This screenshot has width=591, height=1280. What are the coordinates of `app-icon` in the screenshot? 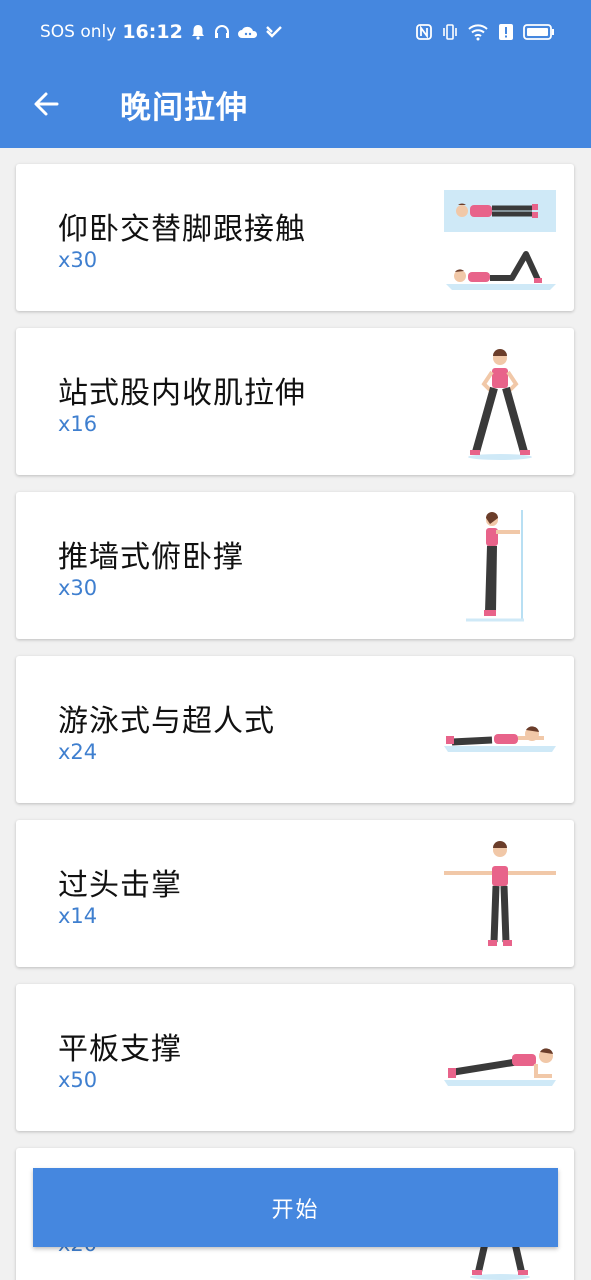 It's located at (273, 32).